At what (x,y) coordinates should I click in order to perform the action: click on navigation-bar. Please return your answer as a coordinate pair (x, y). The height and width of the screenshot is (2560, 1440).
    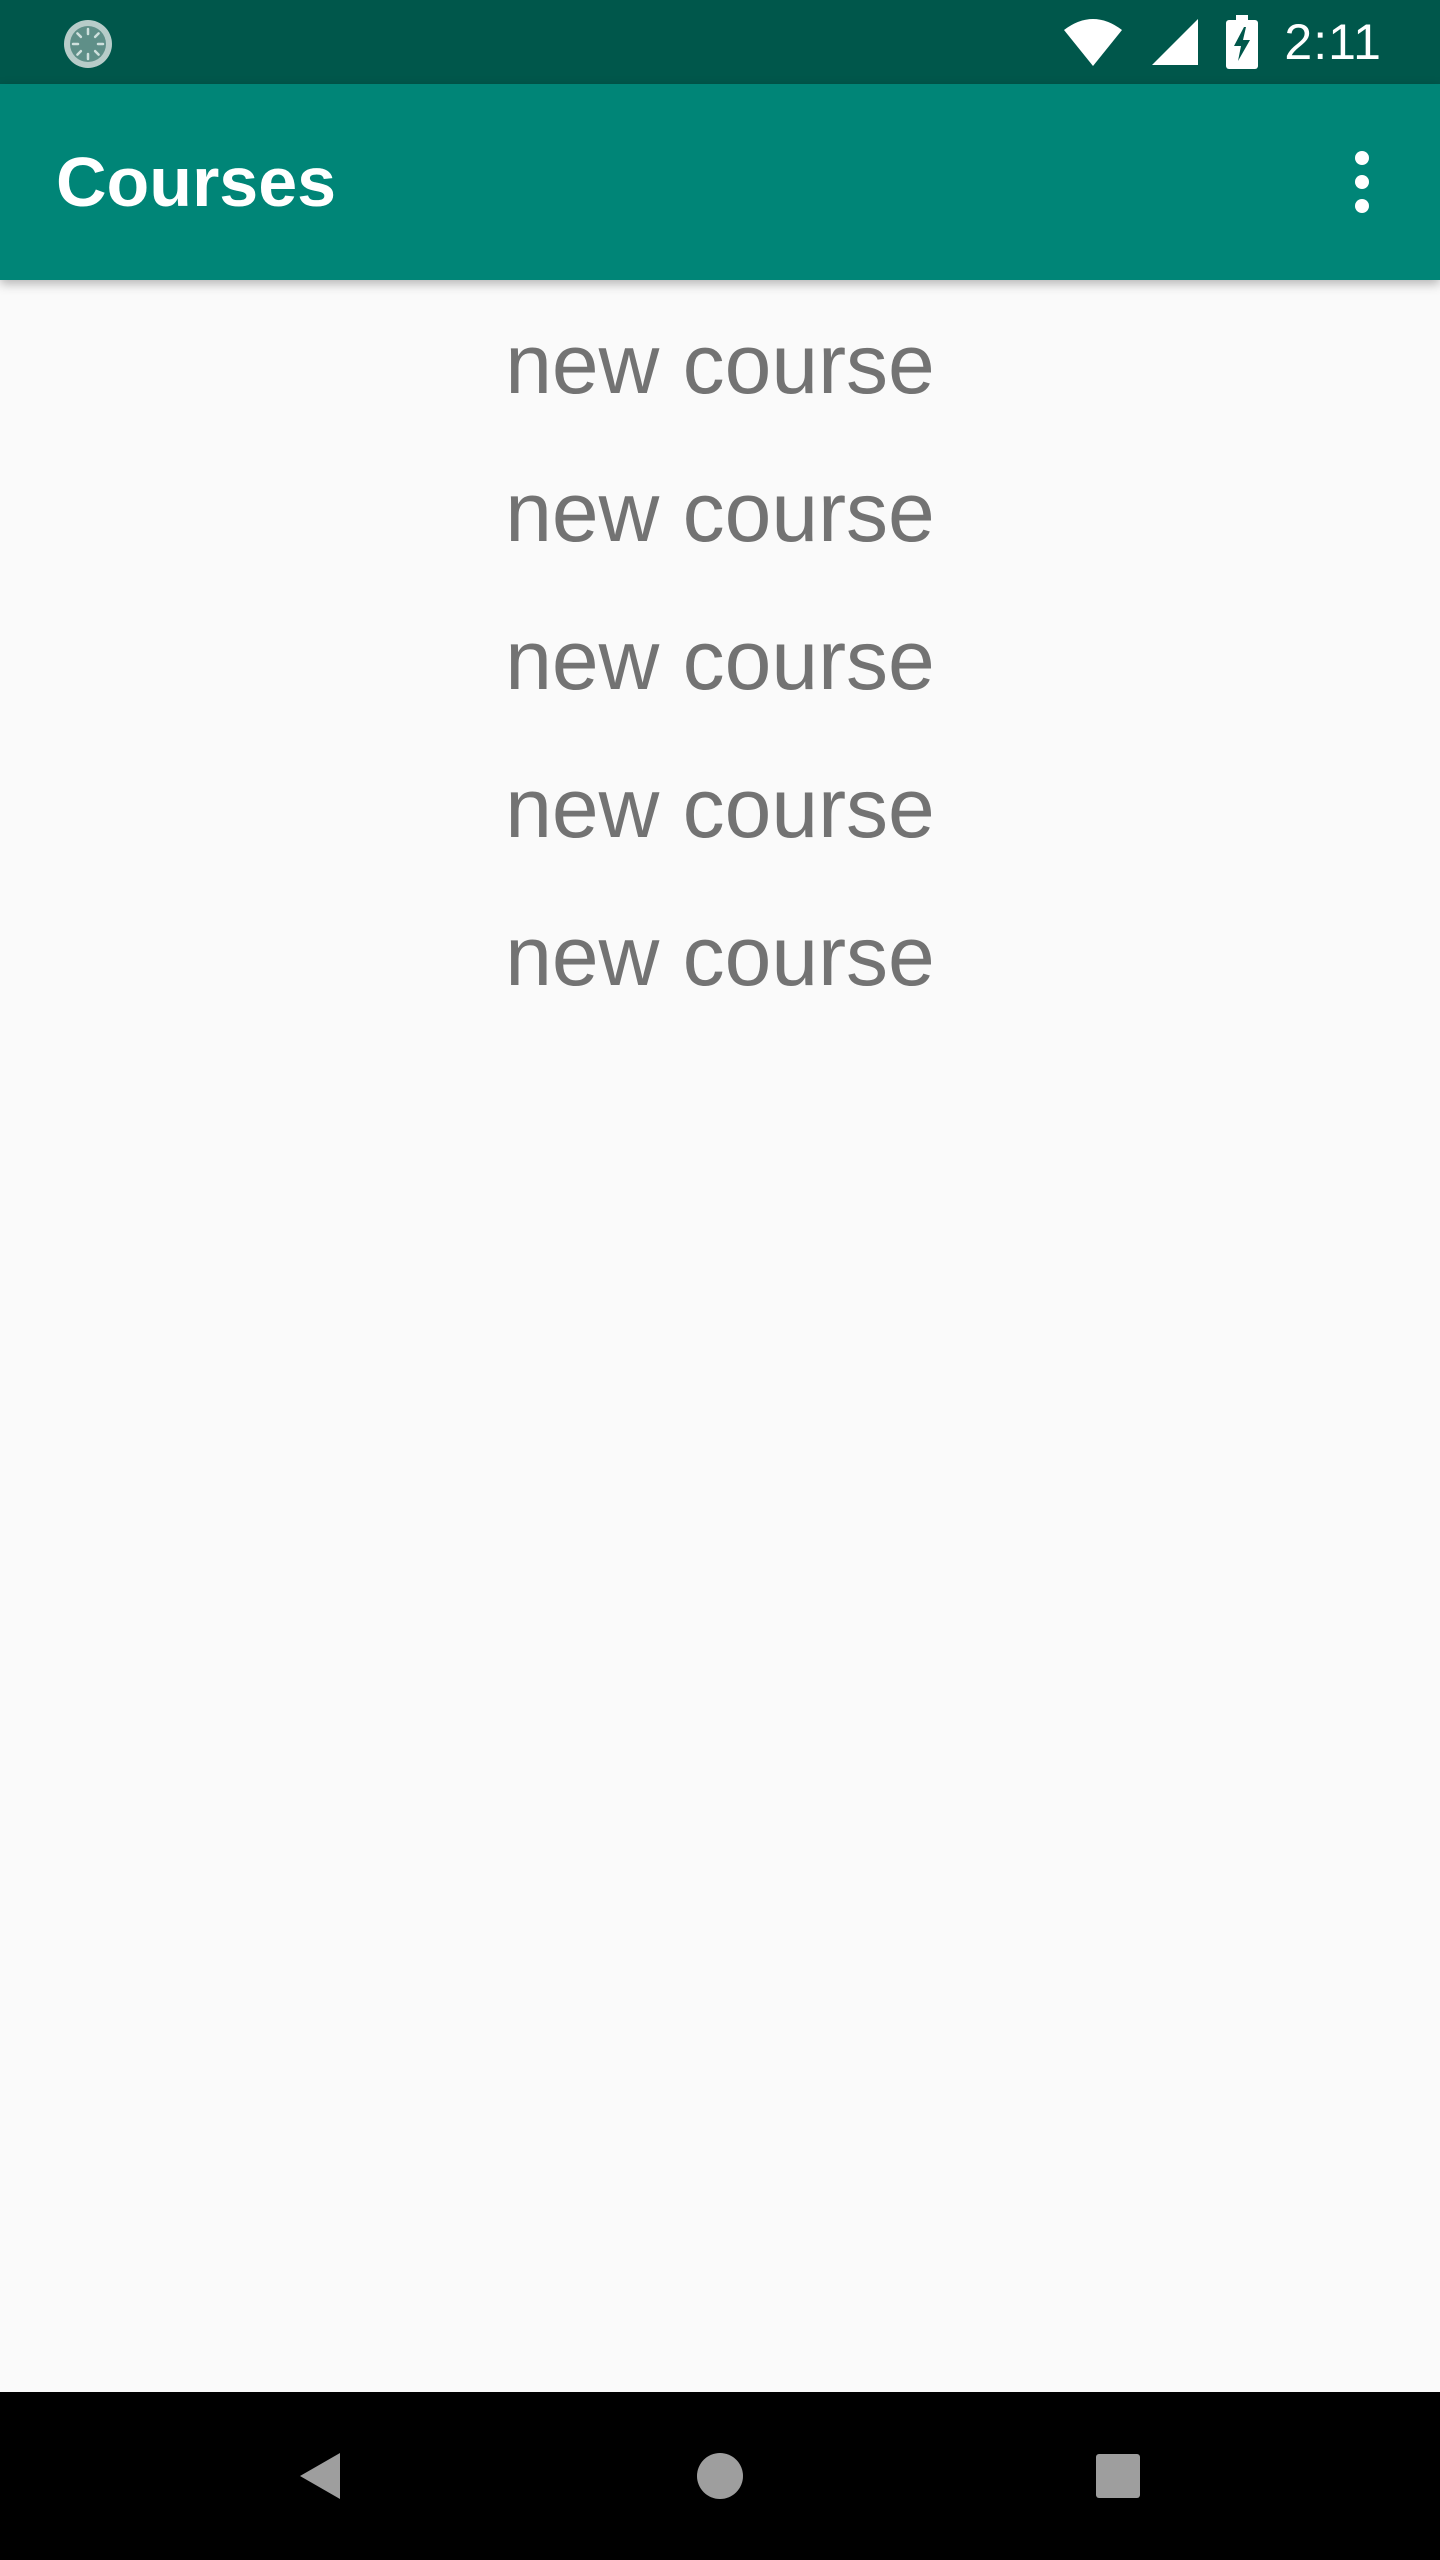
    Looking at the image, I should click on (720, 2476).